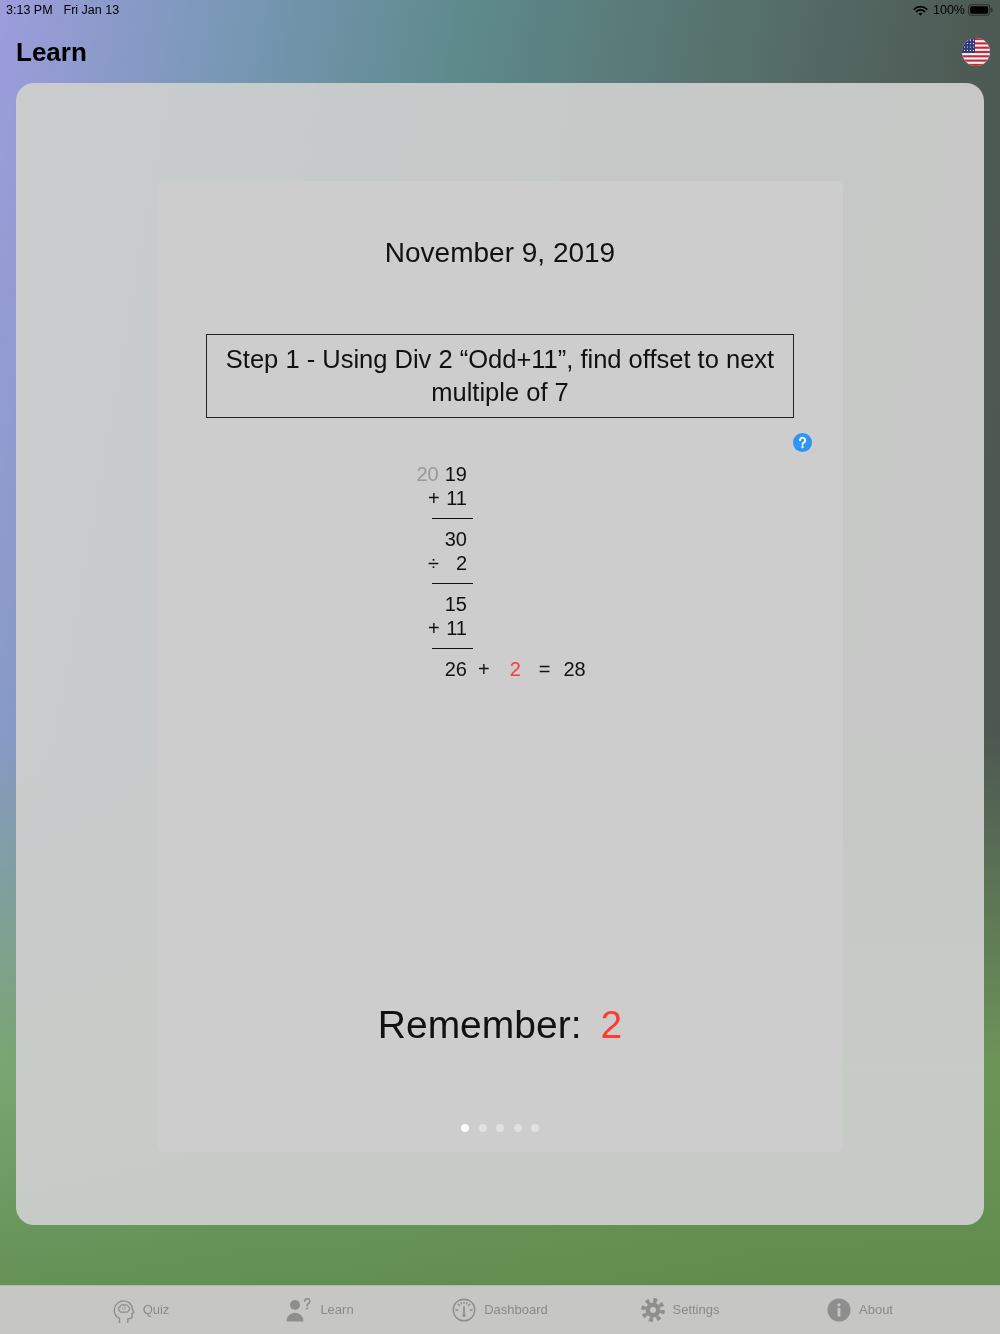 This screenshot has width=1000, height=1334. What do you see at coordinates (500, 1310) in the screenshot?
I see `tab-item: Dashboard` at bounding box center [500, 1310].